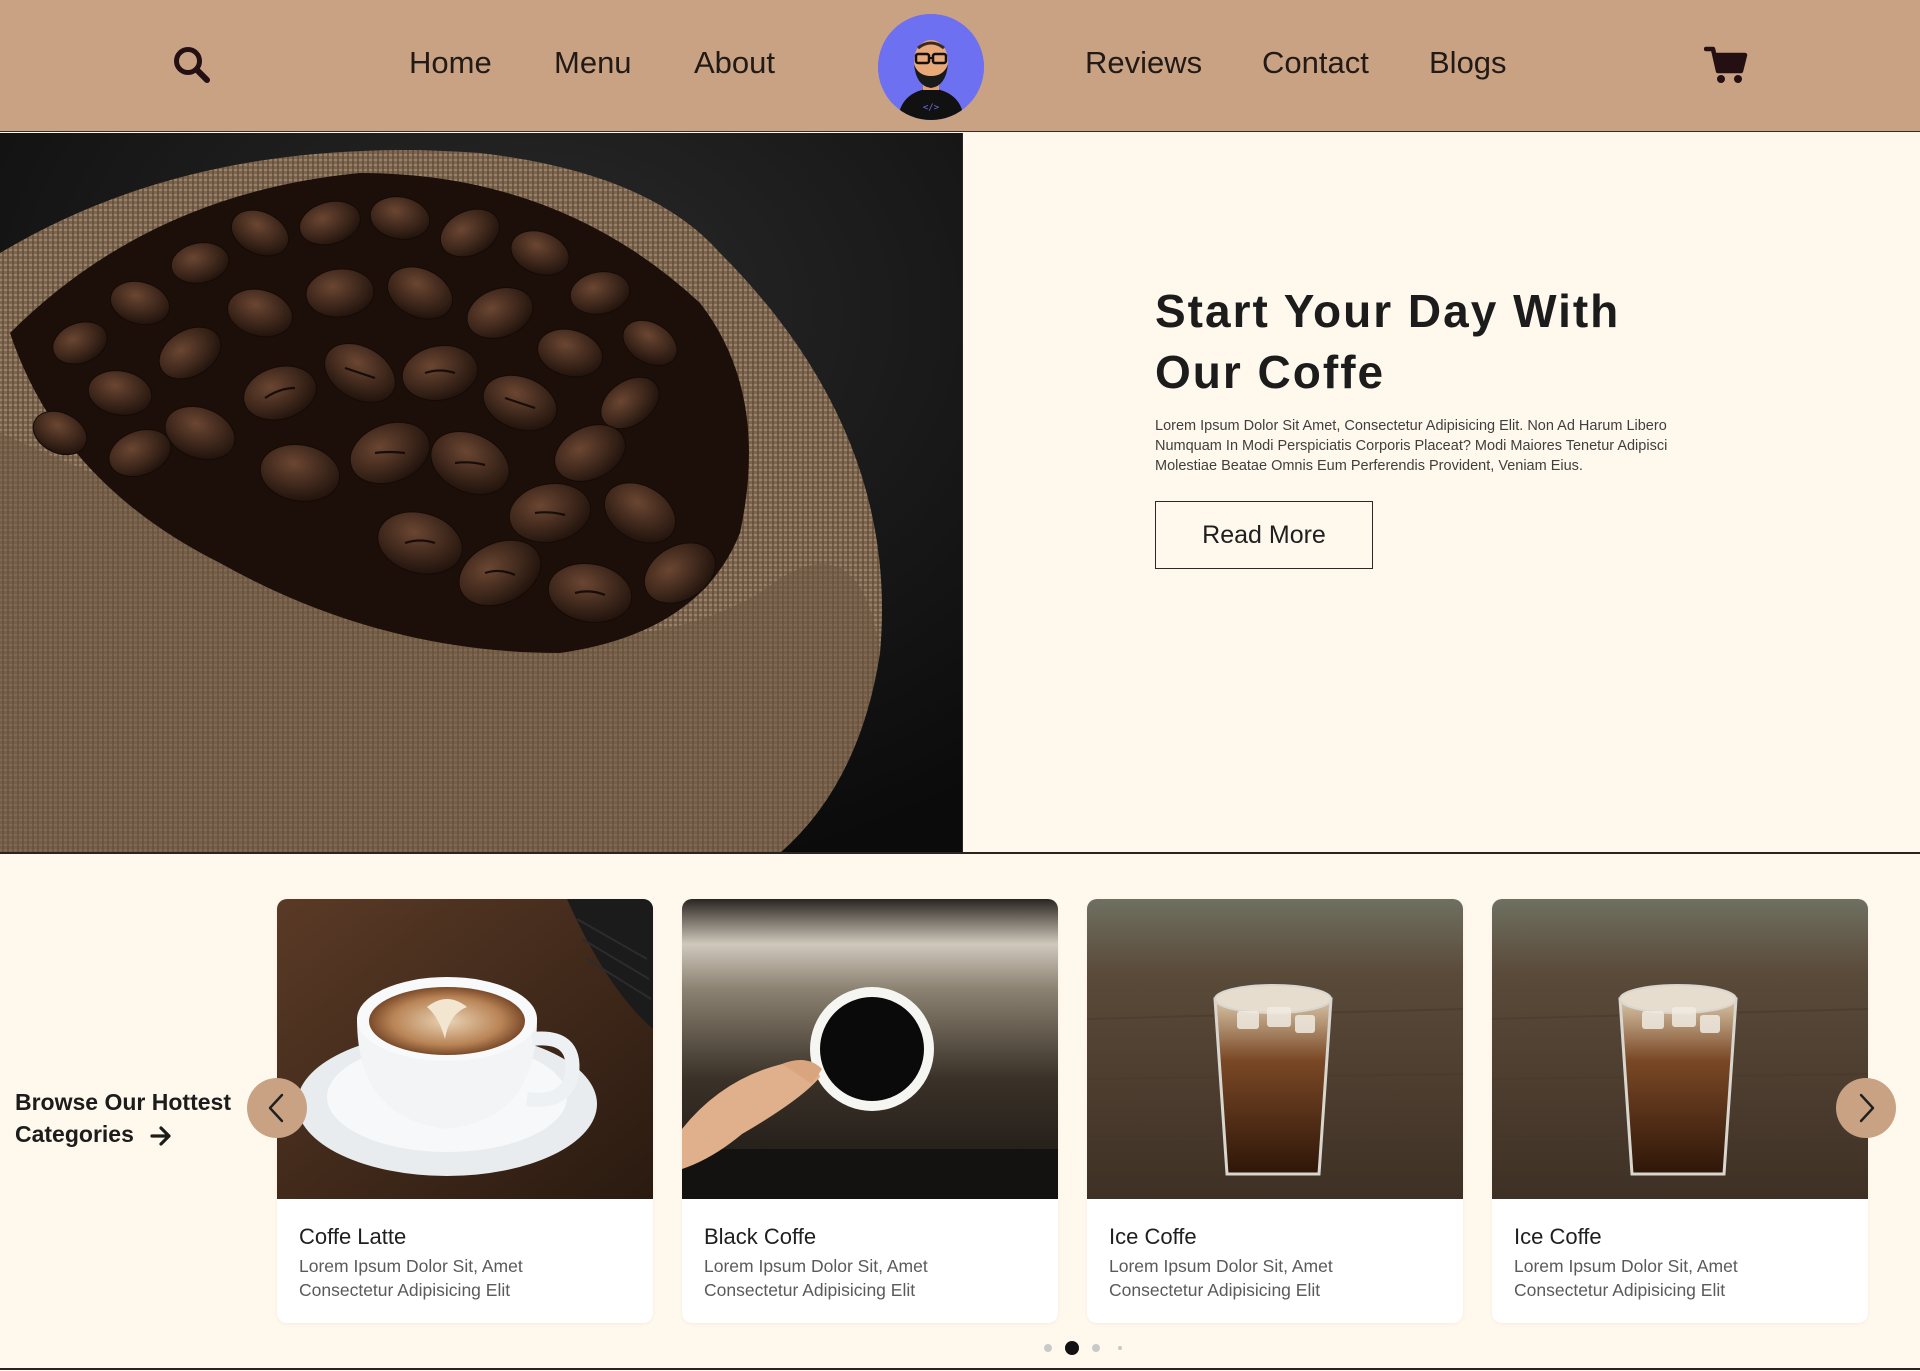 Image resolution: width=1920 pixels, height=1371 pixels. I want to click on cart-button, so click(1726, 65).